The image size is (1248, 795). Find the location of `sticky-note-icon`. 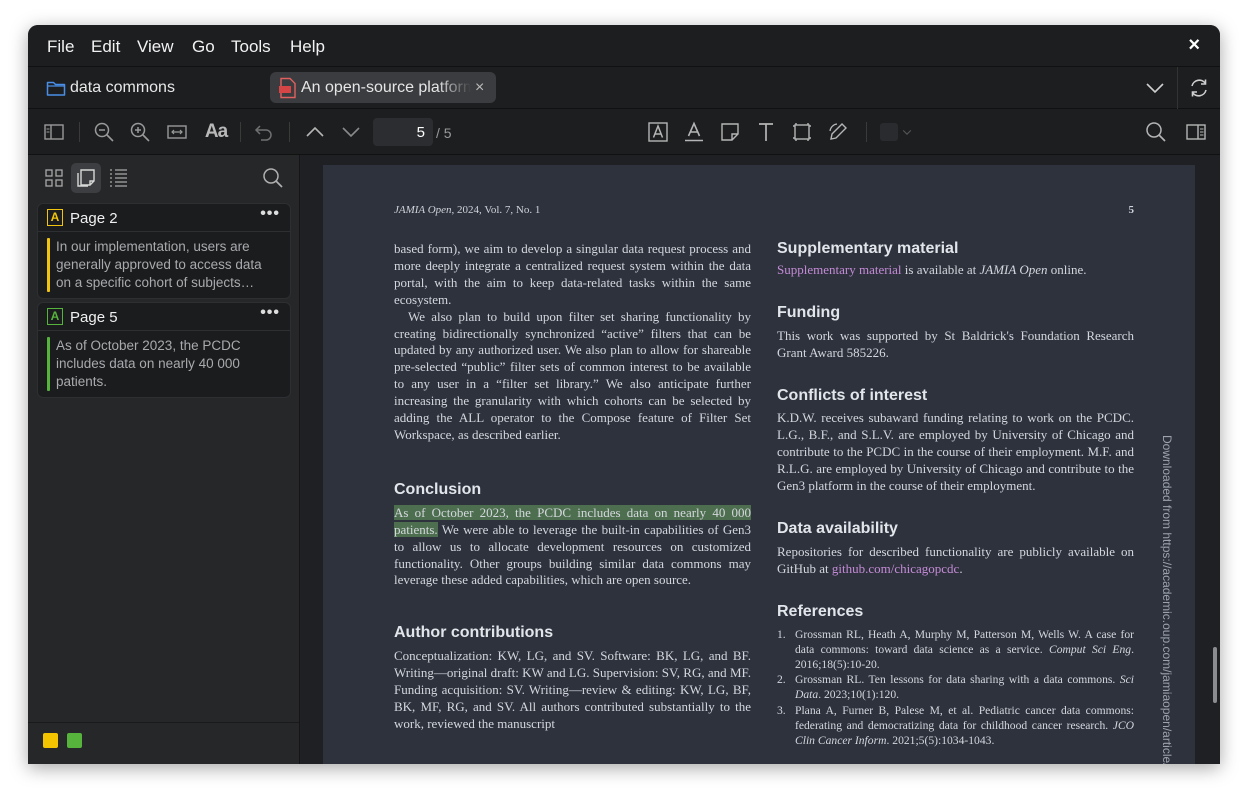

sticky-note-icon is located at coordinates (730, 132).